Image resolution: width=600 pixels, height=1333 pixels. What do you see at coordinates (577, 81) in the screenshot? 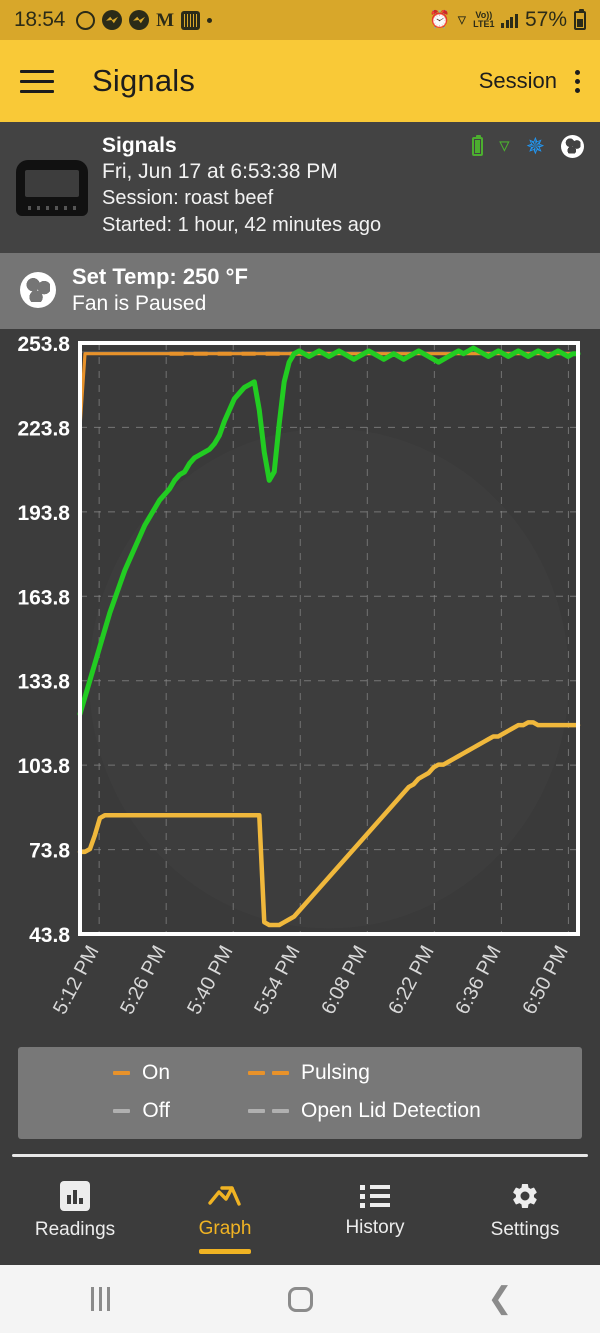
I see `overflow-menu-icon` at bounding box center [577, 81].